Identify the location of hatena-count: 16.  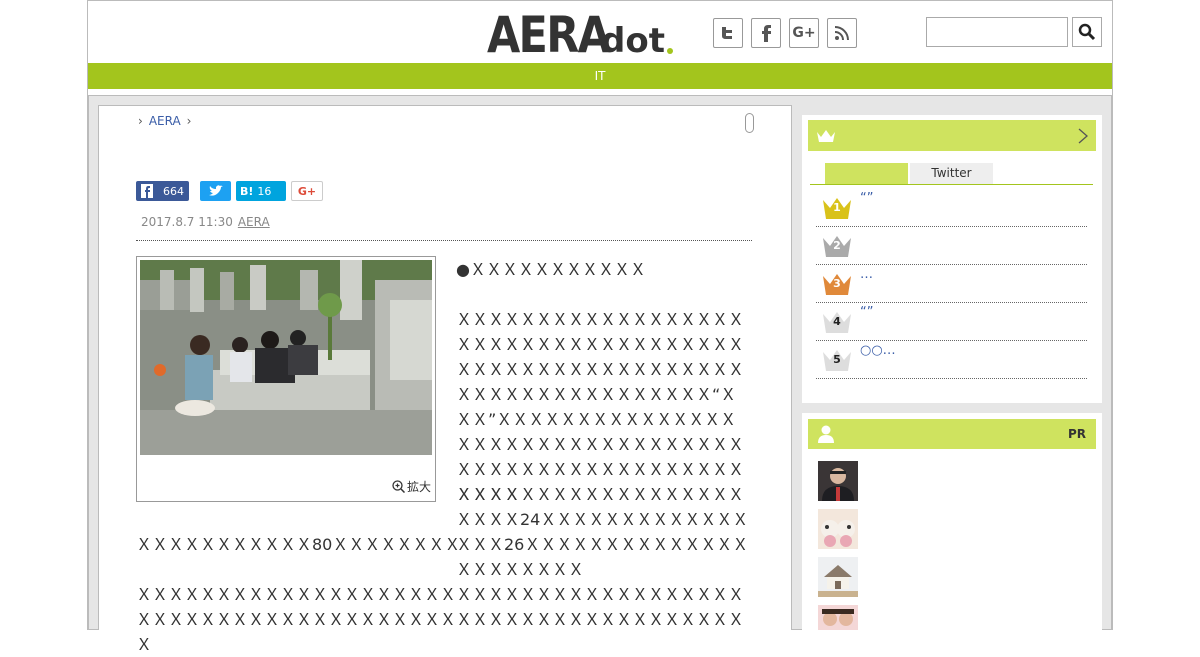
(264, 191).